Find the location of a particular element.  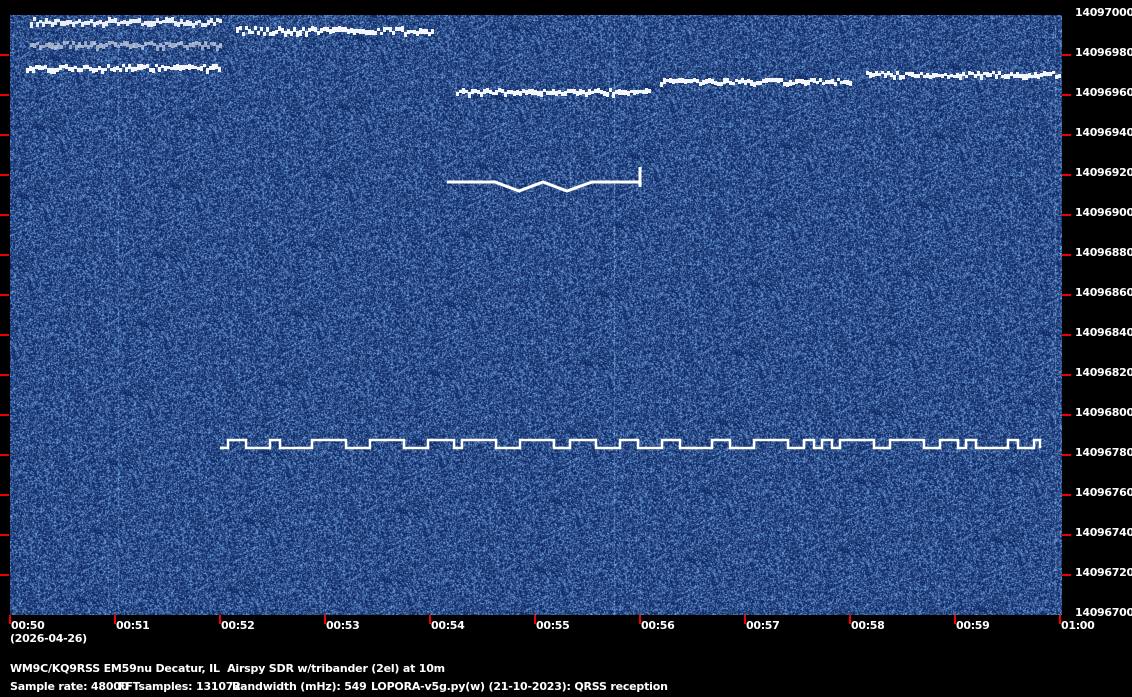

freq-label: 14096780 is located at coordinates (1103, 452).